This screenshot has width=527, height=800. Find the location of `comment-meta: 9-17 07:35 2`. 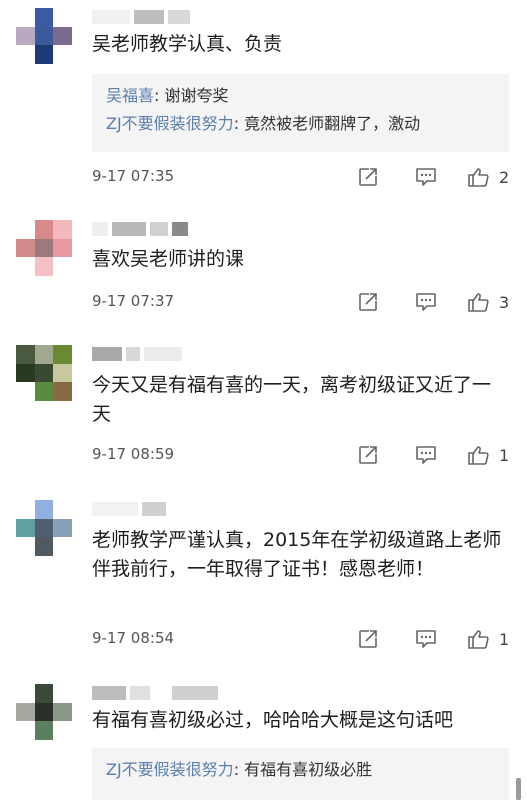

comment-meta: 9-17 07:35 2 is located at coordinates (301, 177).